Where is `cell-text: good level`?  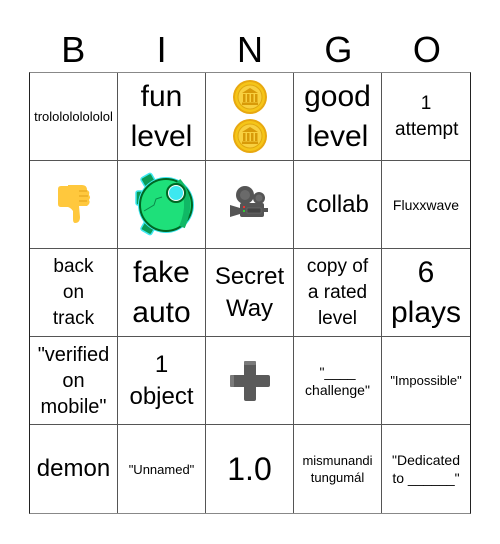
cell-text: good level is located at coordinates (337, 116).